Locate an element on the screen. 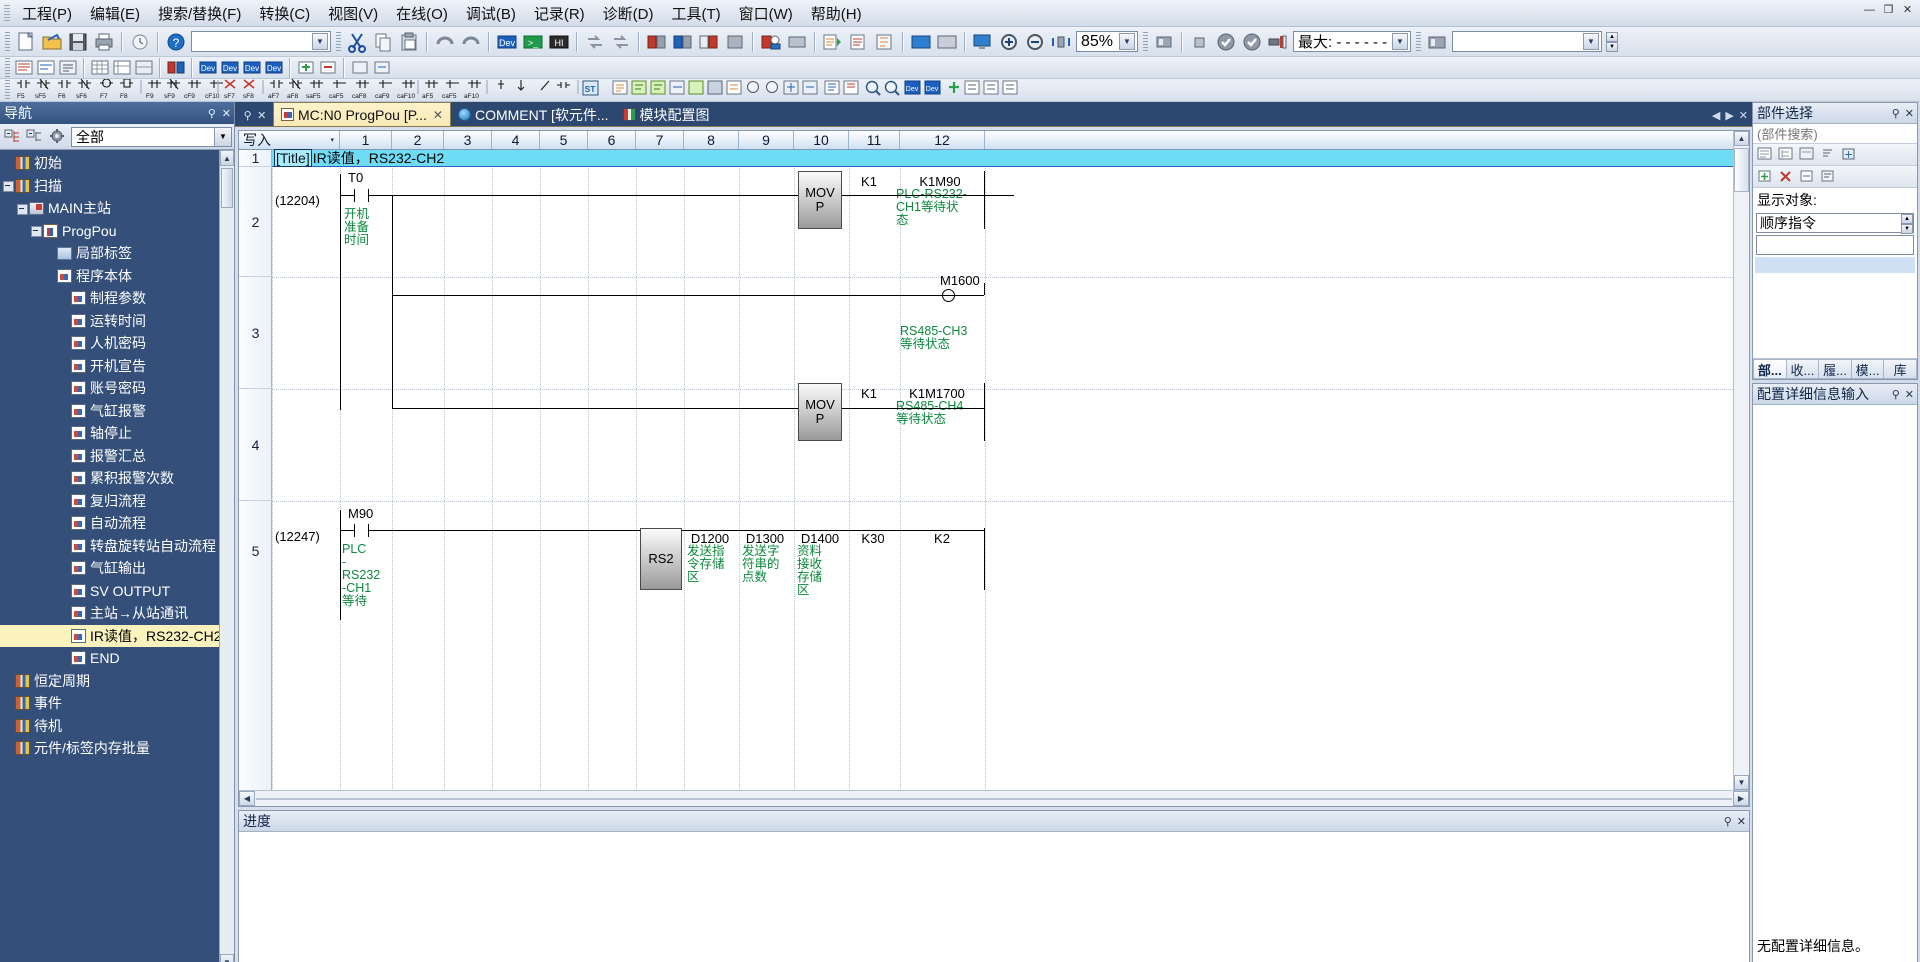 Image resolution: width=1920 pixels, height=962 pixels. sidebar-item-12: 轴停止 is located at coordinates (117, 433).